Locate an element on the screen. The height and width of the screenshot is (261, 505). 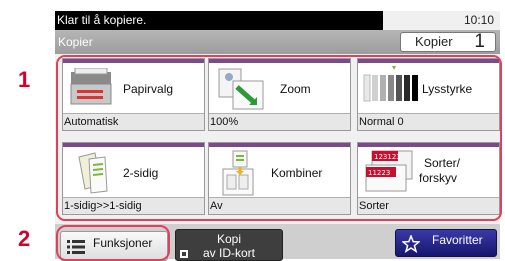
callout-1: 1 is located at coordinates (24, 79).